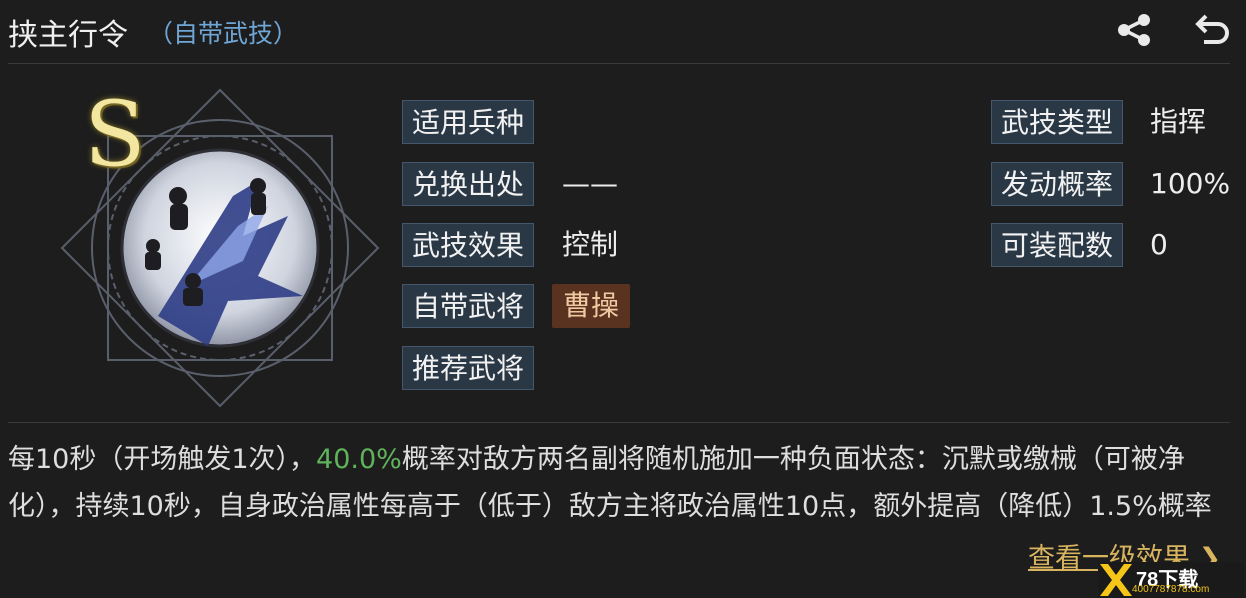 This screenshot has width=1246, height=598. I want to click on page-subtitle: （自带武技）, so click(223, 33).